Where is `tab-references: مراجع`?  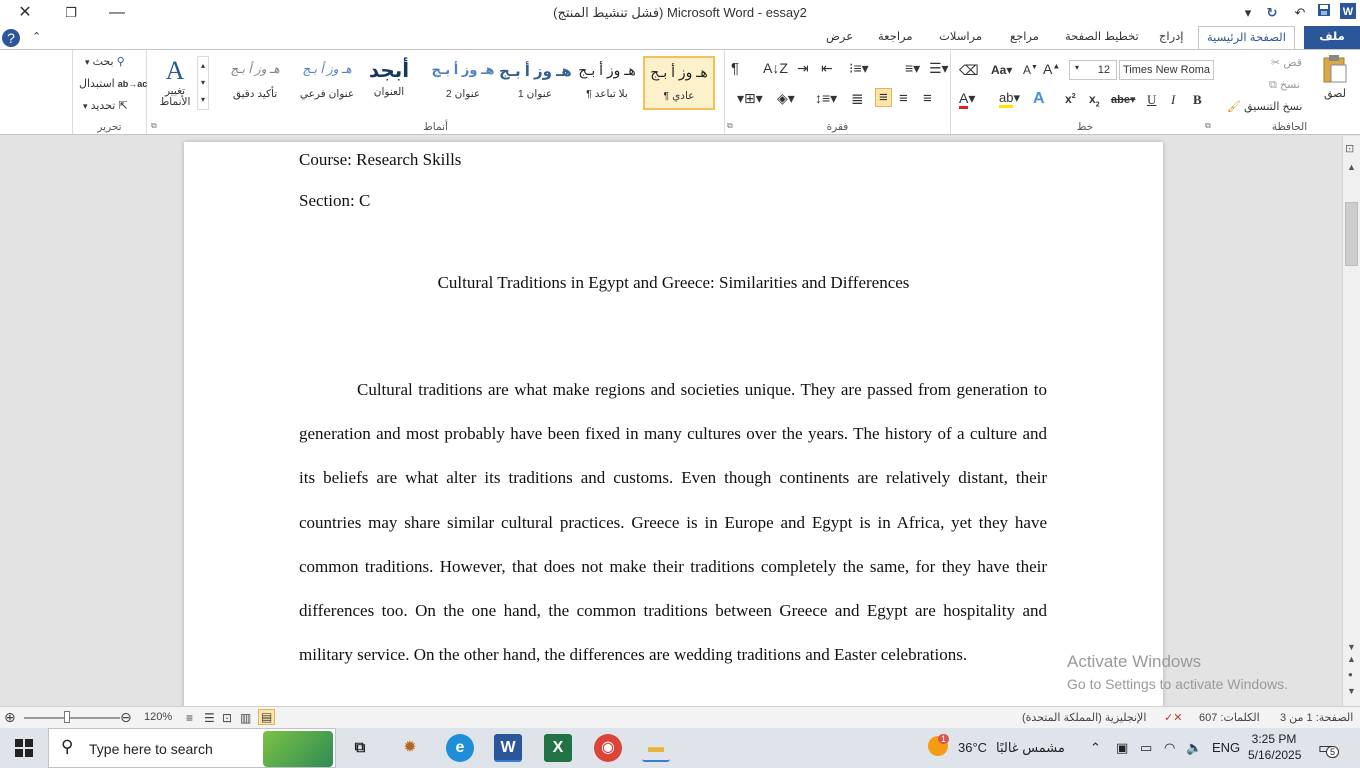
tab-references: مراجع is located at coordinates (1024, 37).